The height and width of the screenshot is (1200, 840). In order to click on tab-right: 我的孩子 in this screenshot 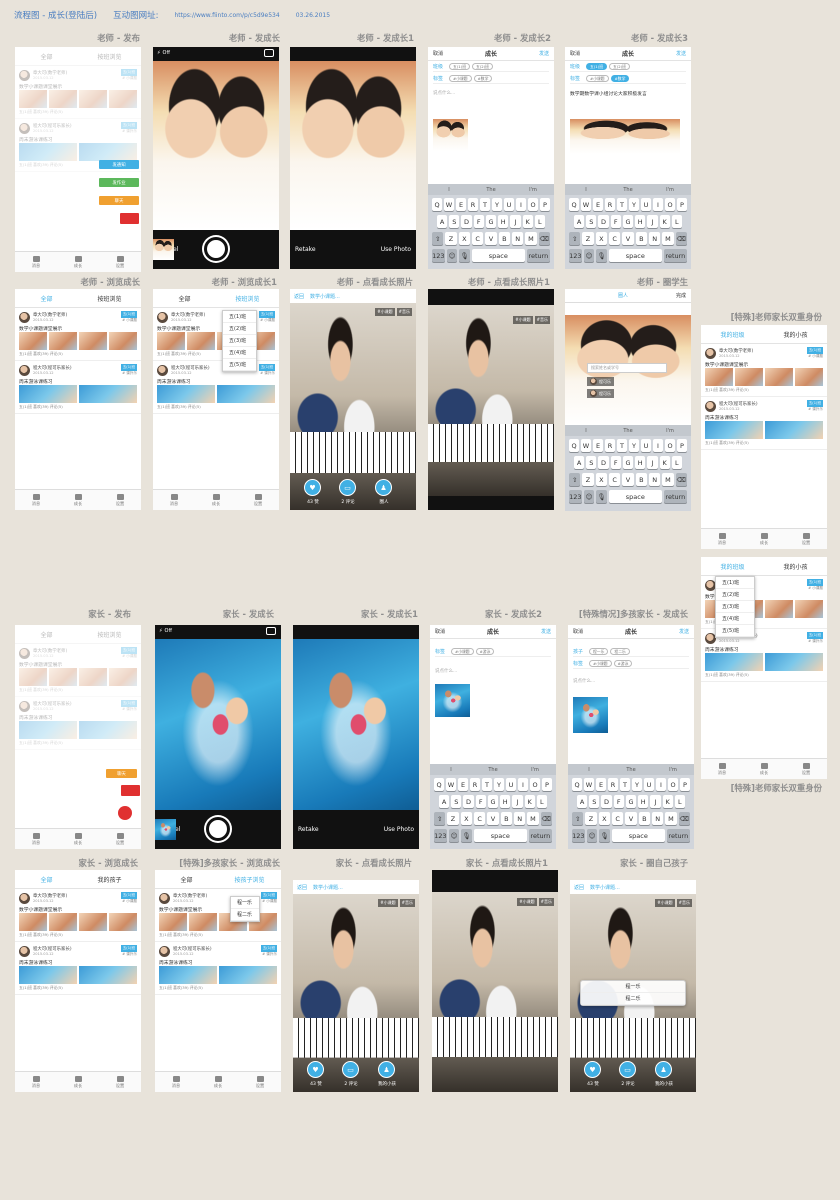, I will do `click(109, 879)`.